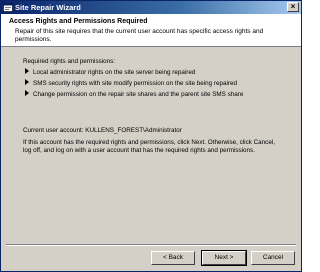  What do you see at coordinates (78, 21) in the screenshot?
I see `page-title: Access Rights and Permissions Required` at bounding box center [78, 21].